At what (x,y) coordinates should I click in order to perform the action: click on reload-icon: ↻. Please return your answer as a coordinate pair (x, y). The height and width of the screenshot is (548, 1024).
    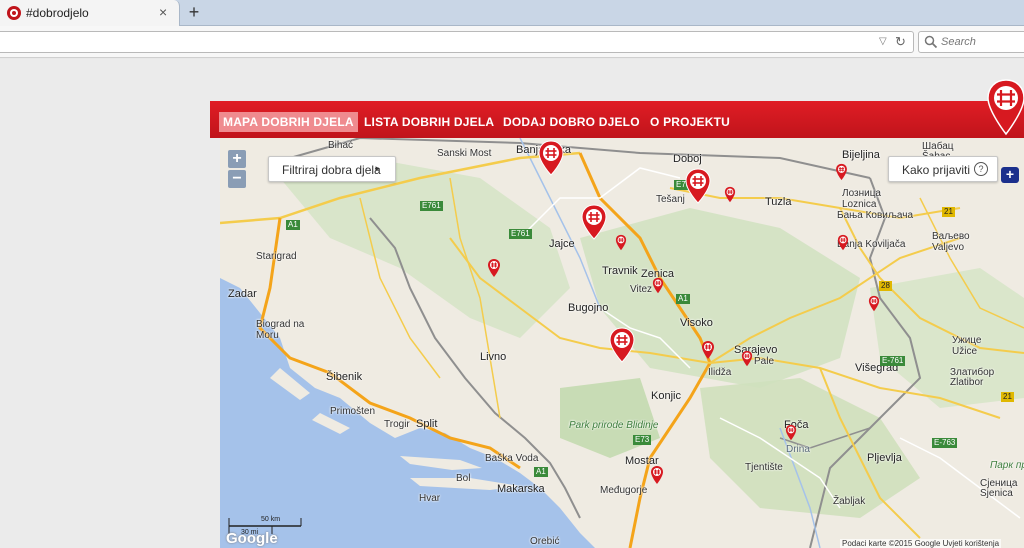
    Looking at the image, I should click on (900, 42).